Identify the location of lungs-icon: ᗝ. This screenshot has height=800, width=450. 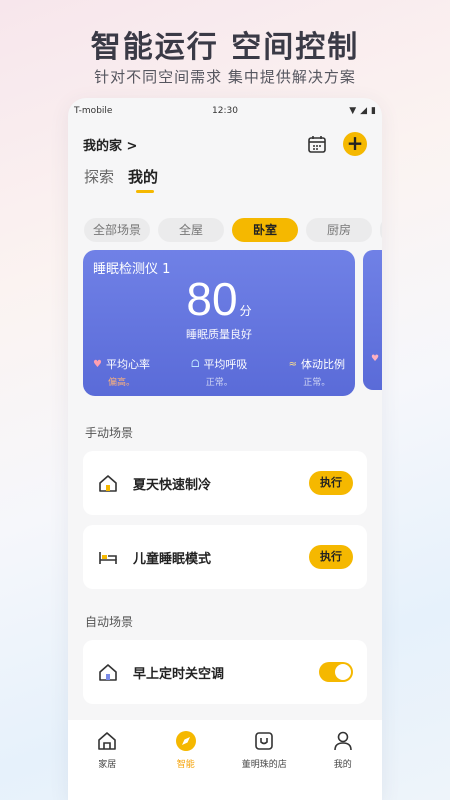
(195, 364).